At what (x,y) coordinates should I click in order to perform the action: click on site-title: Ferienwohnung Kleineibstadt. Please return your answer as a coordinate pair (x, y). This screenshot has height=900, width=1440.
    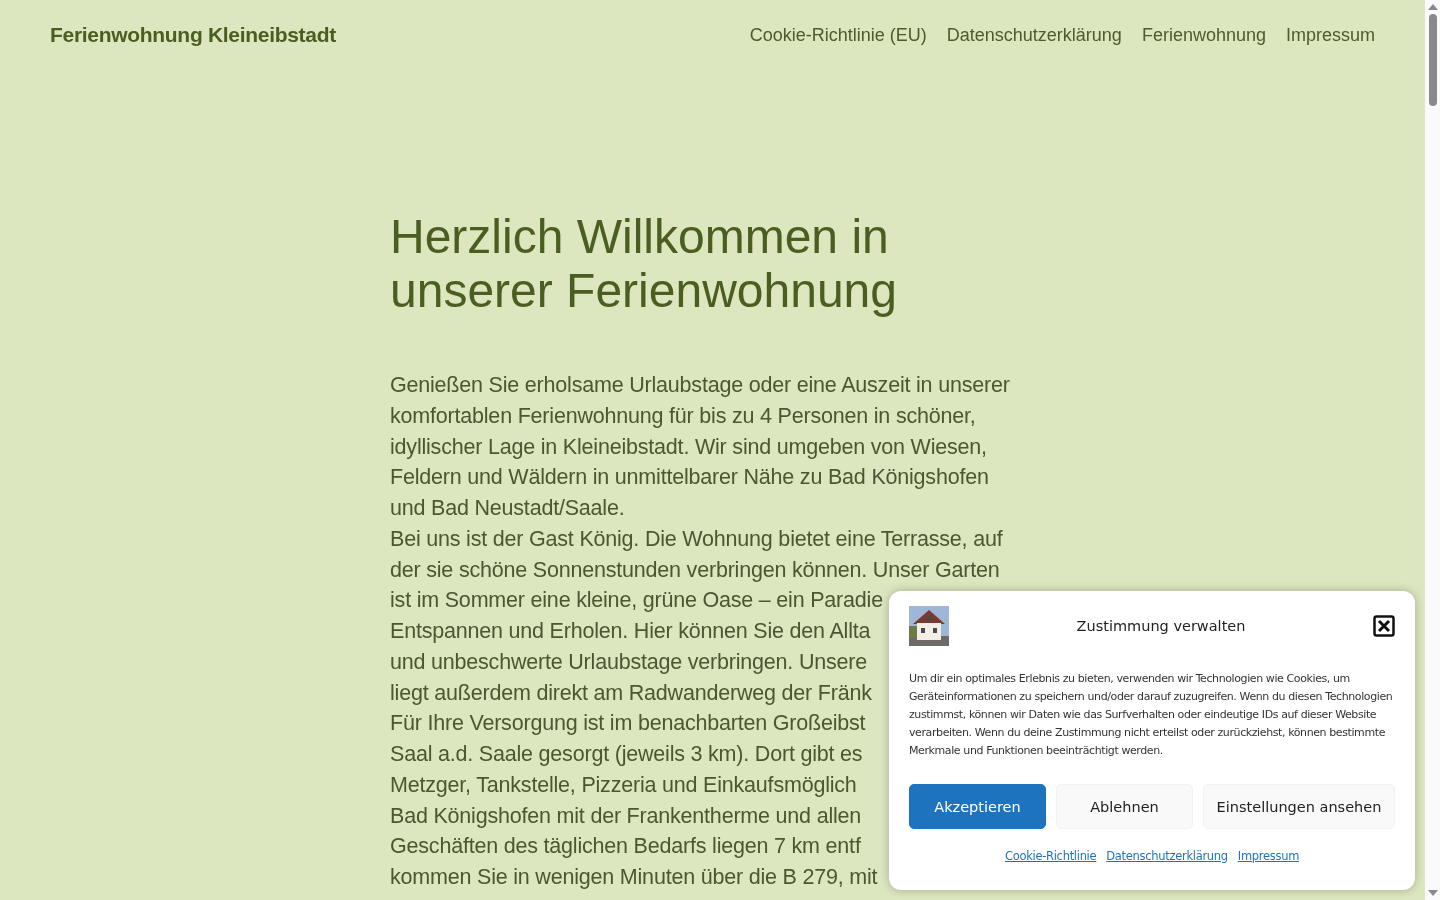
    Looking at the image, I should click on (193, 35).